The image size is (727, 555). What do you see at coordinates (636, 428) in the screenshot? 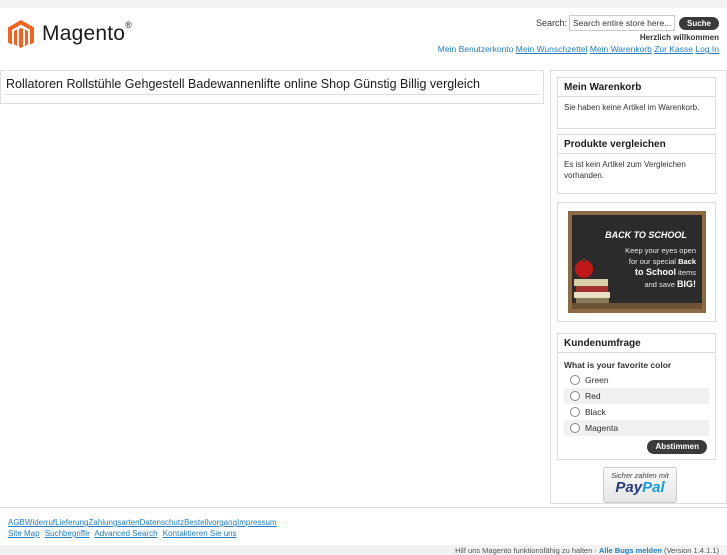
I see `poll-option-magenta: Magenta` at bounding box center [636, 428].